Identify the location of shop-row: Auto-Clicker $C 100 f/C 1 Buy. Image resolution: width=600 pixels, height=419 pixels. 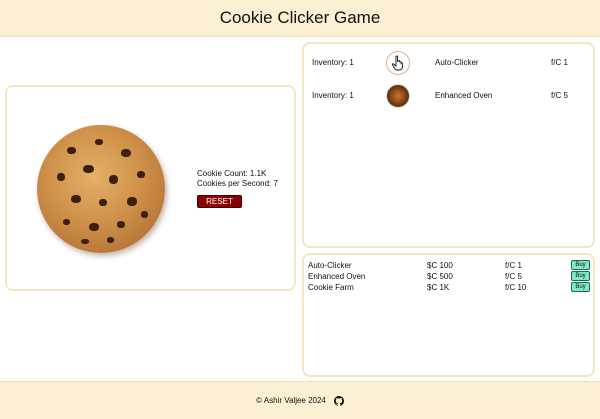
(448, 265).